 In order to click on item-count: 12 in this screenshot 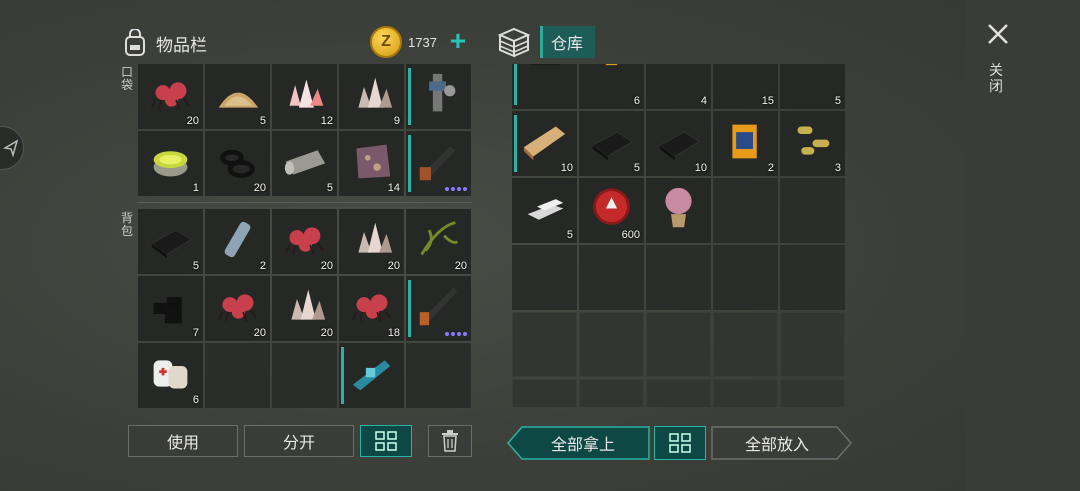, I will do `click(326, 121)`.